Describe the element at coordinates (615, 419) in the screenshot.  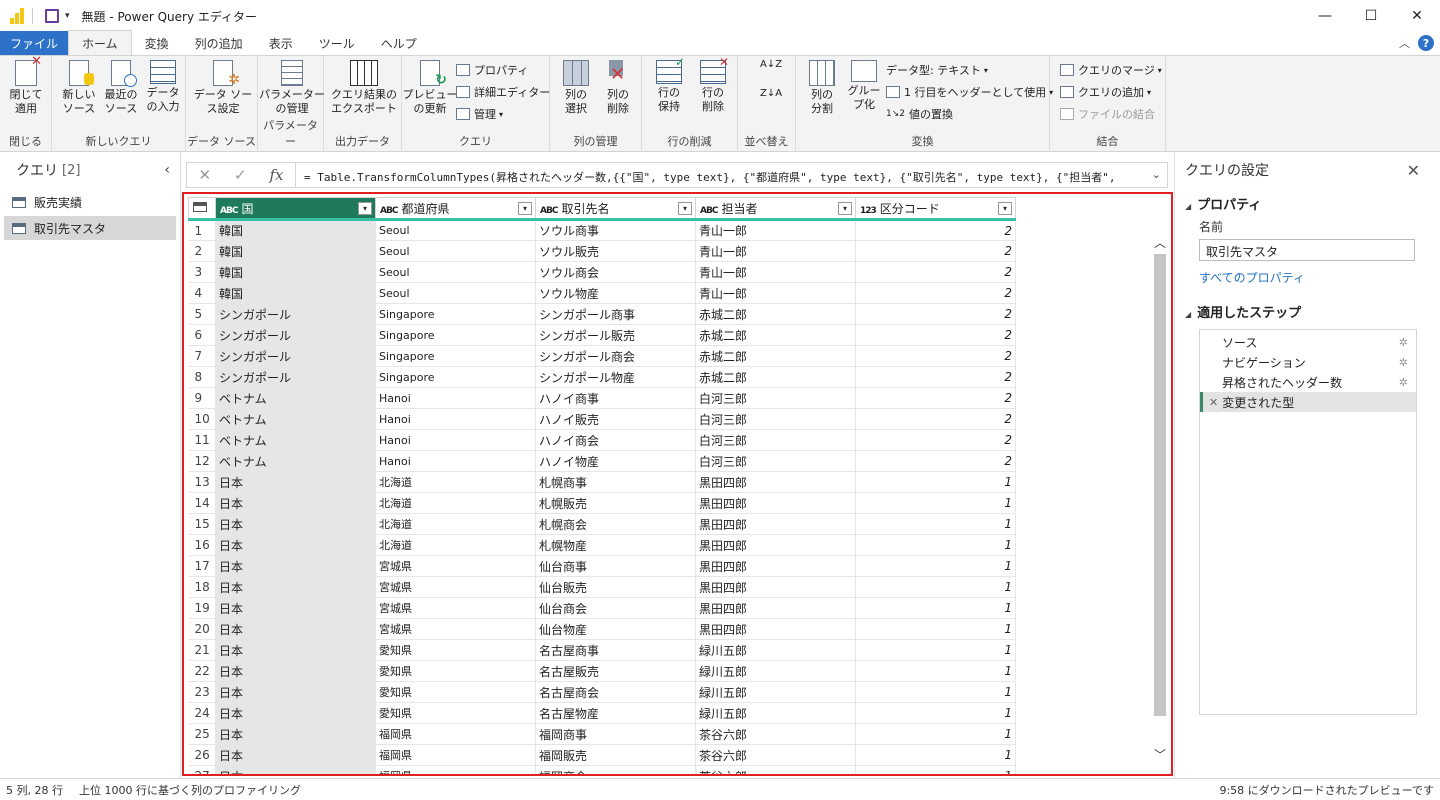
I see `table-cell: ハノイ販売` at that location.